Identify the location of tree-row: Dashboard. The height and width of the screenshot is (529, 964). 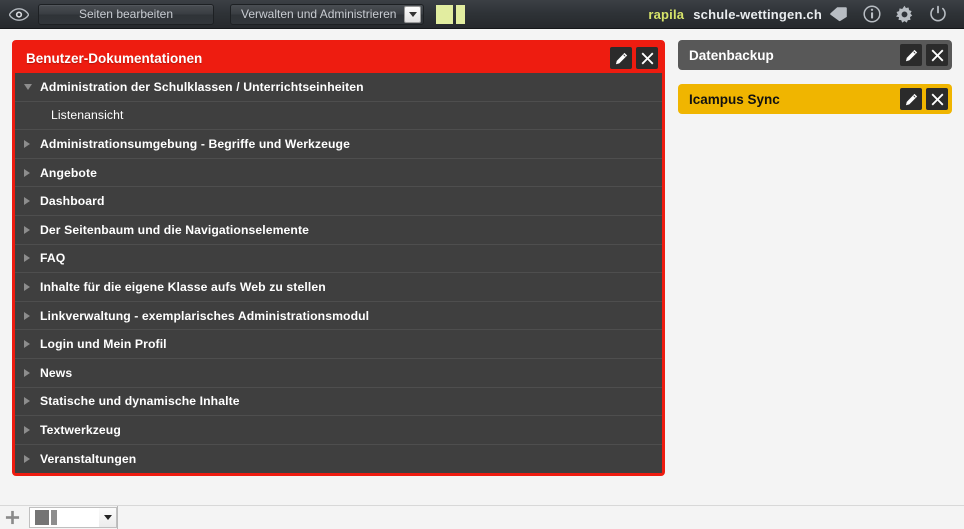
(338, 201).